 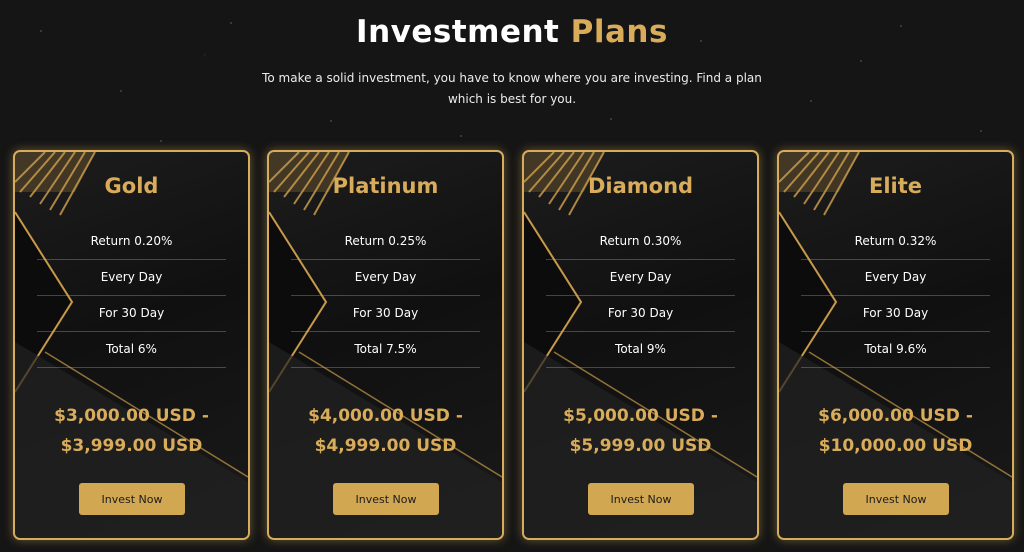 I want to click on plan-name: Diamond, so click(x=640, y=186).